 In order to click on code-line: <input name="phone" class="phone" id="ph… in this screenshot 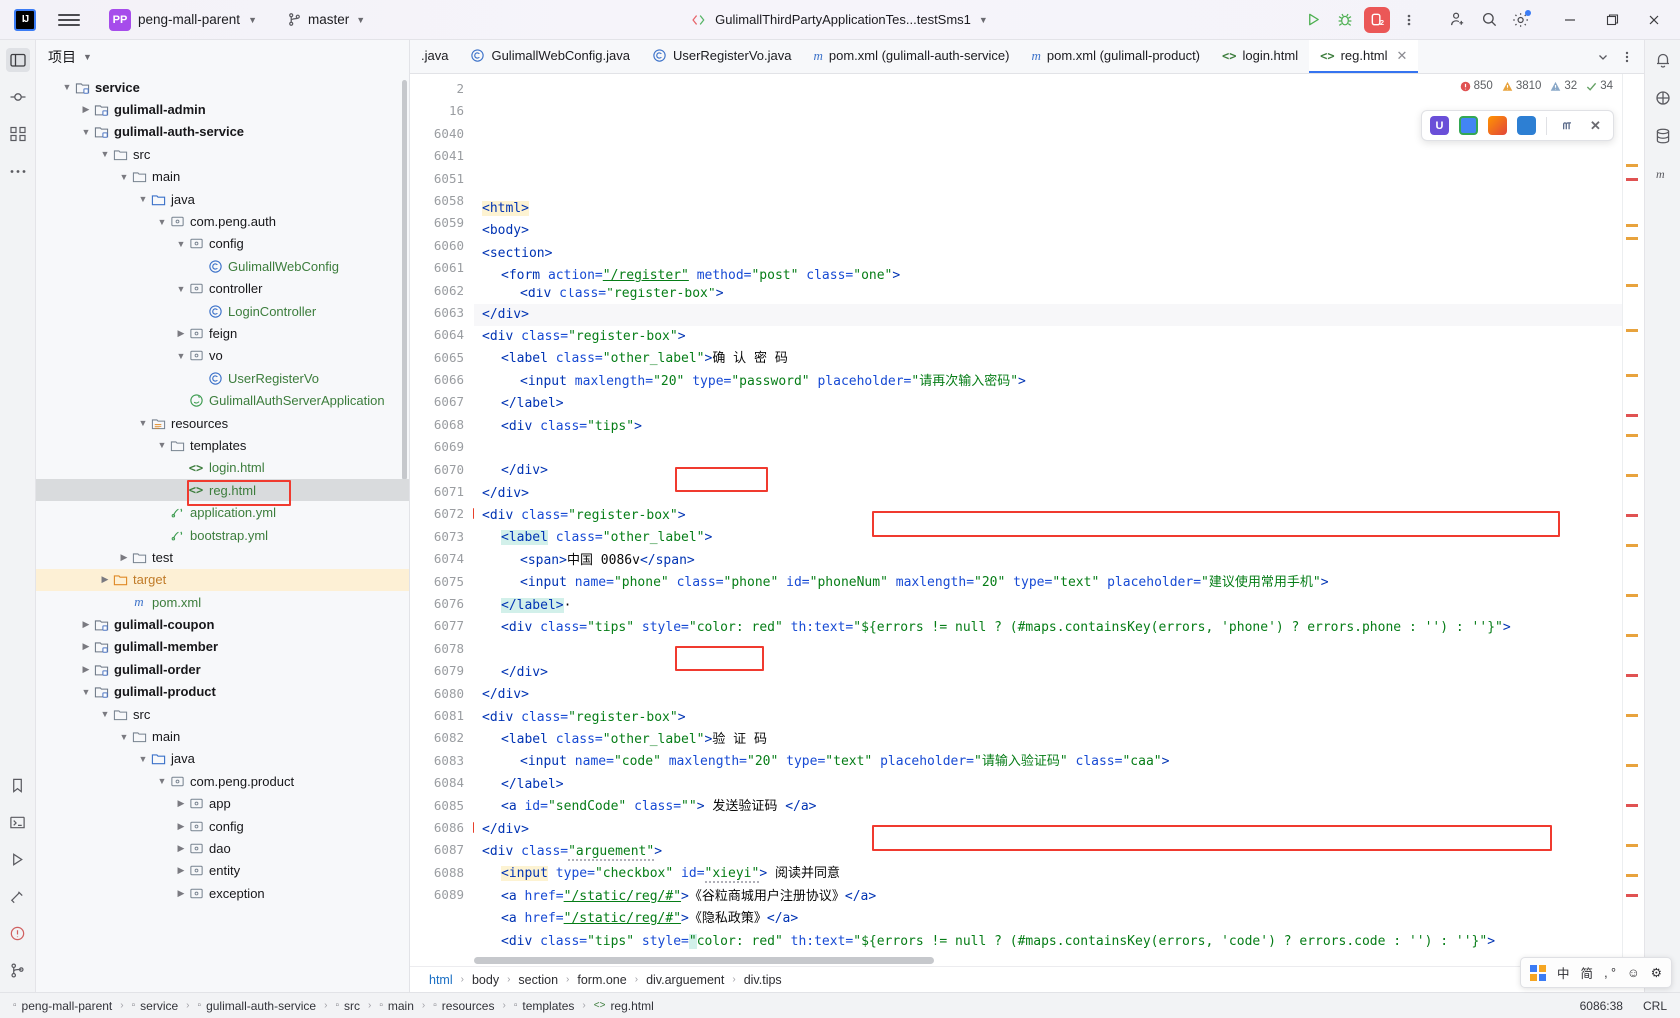, I will do `click(1048, 583)`.